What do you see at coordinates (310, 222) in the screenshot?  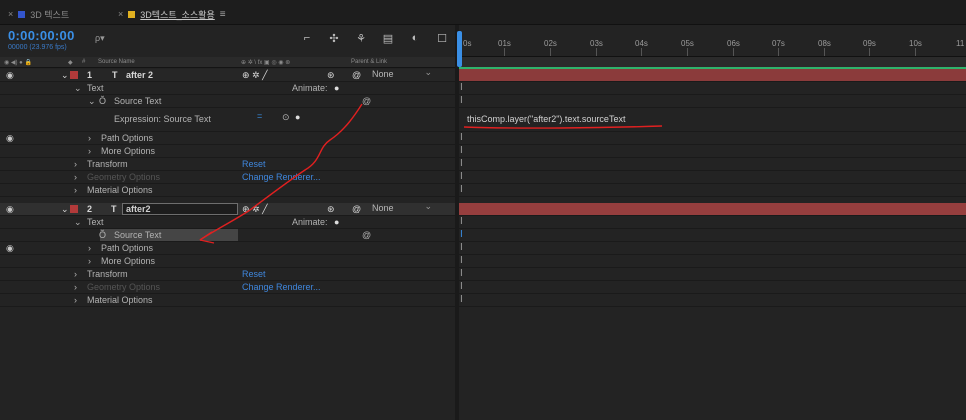 I see `animate-label: Animate:` at bounding box center [310, 222].